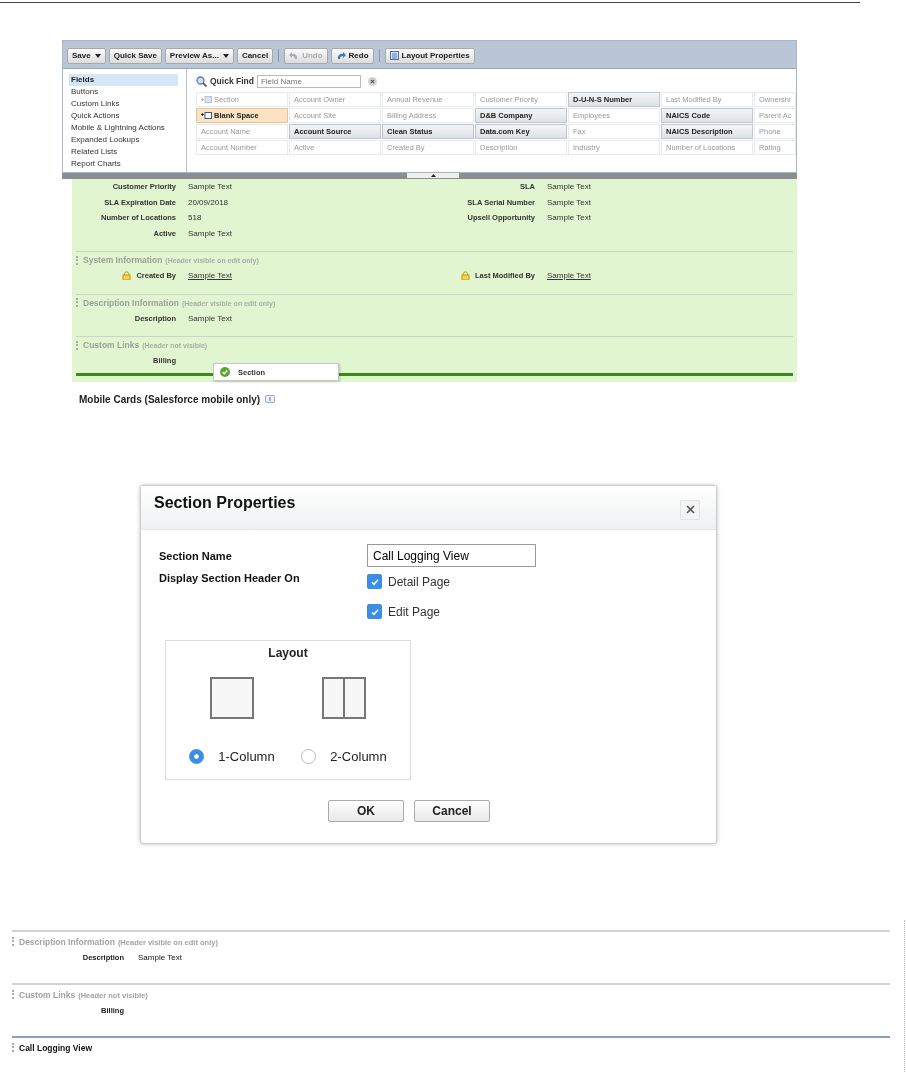 The height and width of the screenshot is (1072, 906). Describe the element at coordinates (452, 810) in the screenshot. I see `dialog-button: Cancel` at that location.